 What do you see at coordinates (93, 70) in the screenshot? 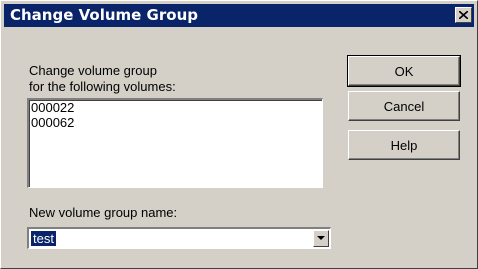
I see `instruction-line-1: Change volume group` at bounding box center [93, 70].